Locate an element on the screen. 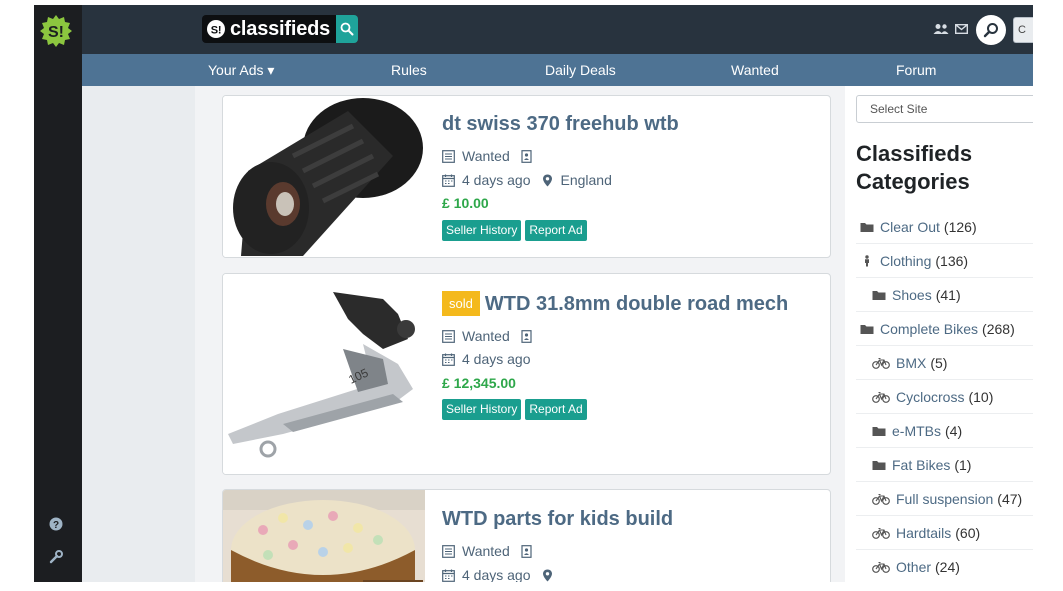 This screenshot has width=1063, height=591. category-name: Fat Bikes is located at coordinates (921, 465).